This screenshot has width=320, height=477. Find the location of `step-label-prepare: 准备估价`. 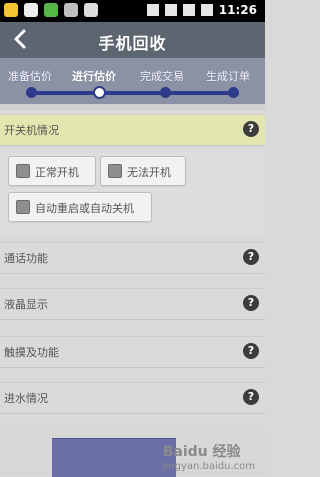

step-label-prepare: 准备估价 is located at coordinates (30, 76).